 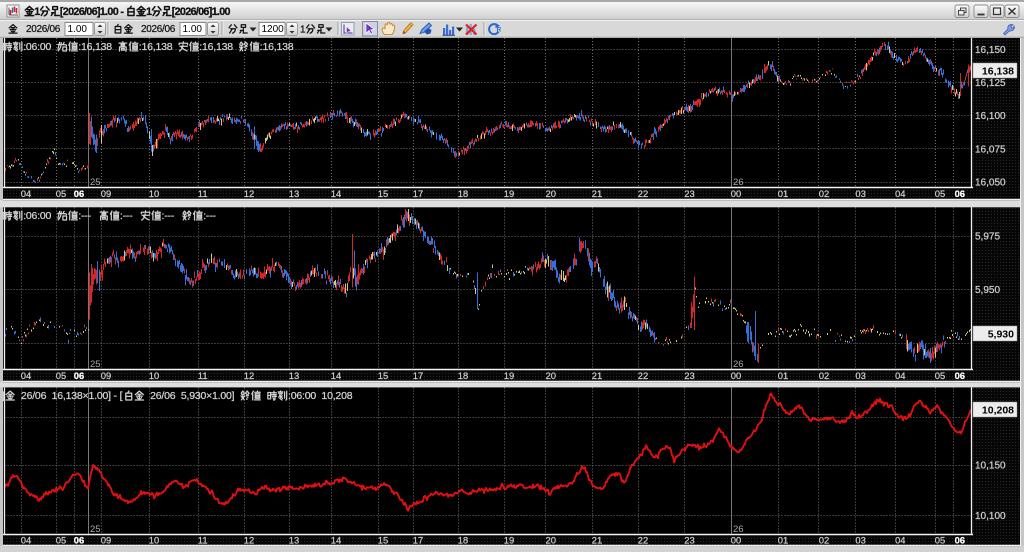 What do you see at coordinates (273, 29) in the screenshot?
I see `svg-text: 1200` at bounding box center [273, 29].